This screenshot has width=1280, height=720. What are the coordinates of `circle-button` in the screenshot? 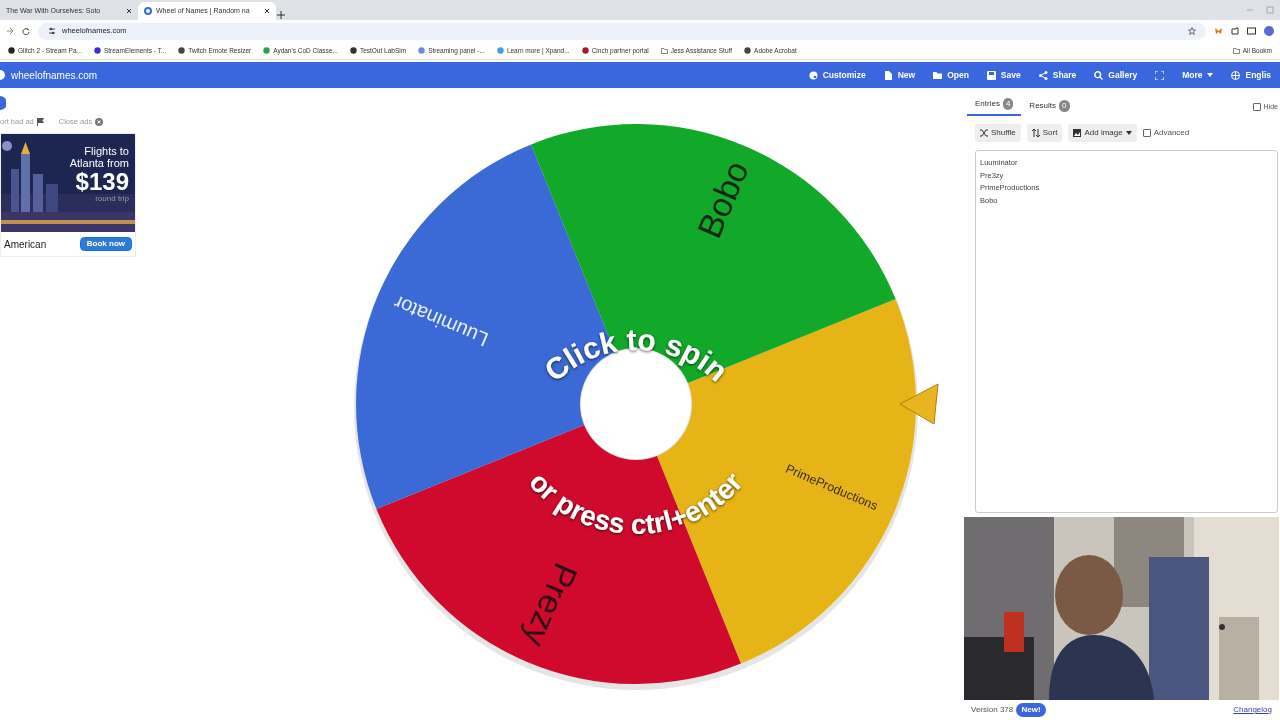 It's located at (3, 103).